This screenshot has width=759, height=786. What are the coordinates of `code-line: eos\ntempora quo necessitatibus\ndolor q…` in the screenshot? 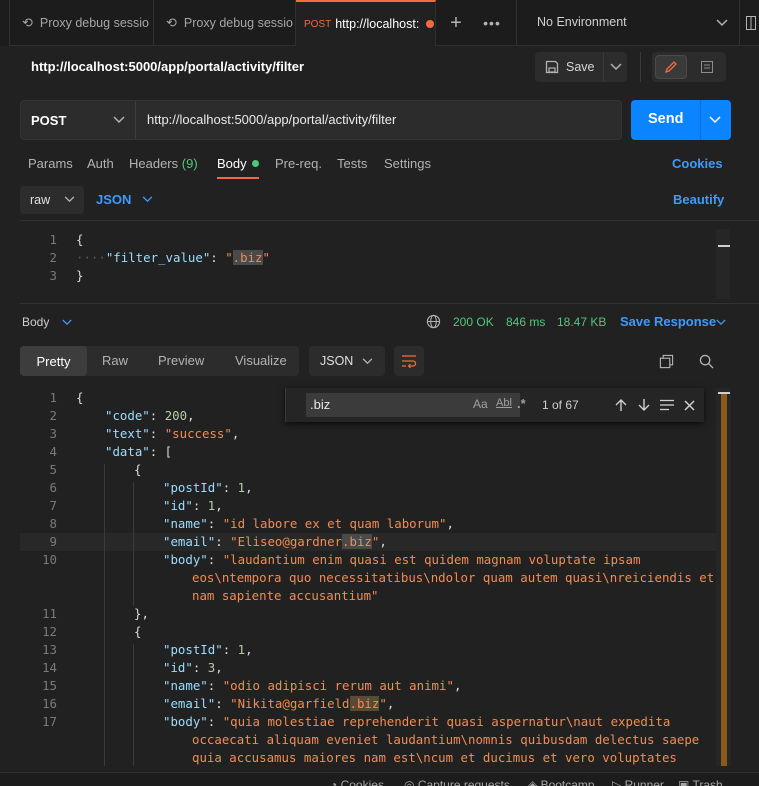 It's located at (368, 578).